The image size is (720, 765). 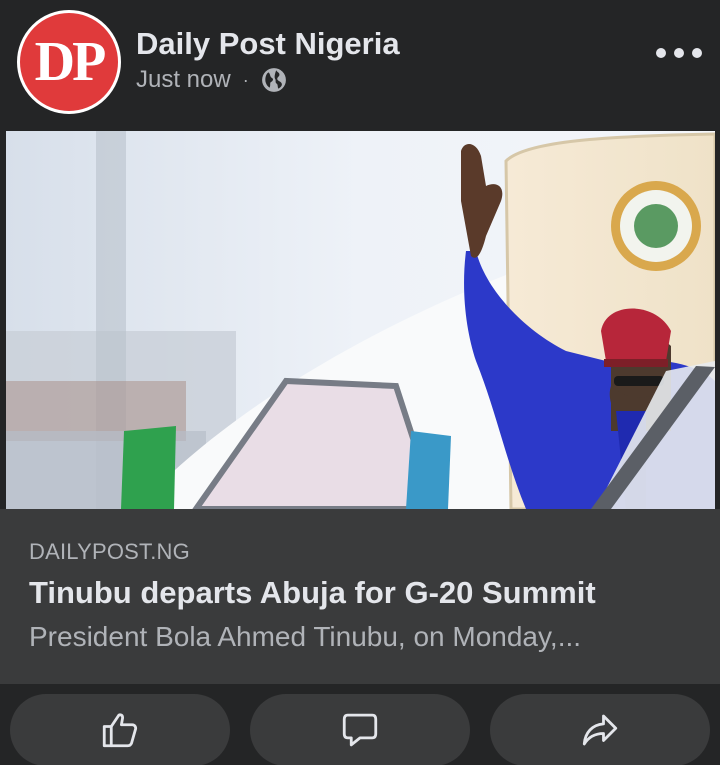 I want to click on page-avatar: DP, so click(x=69, y=62).